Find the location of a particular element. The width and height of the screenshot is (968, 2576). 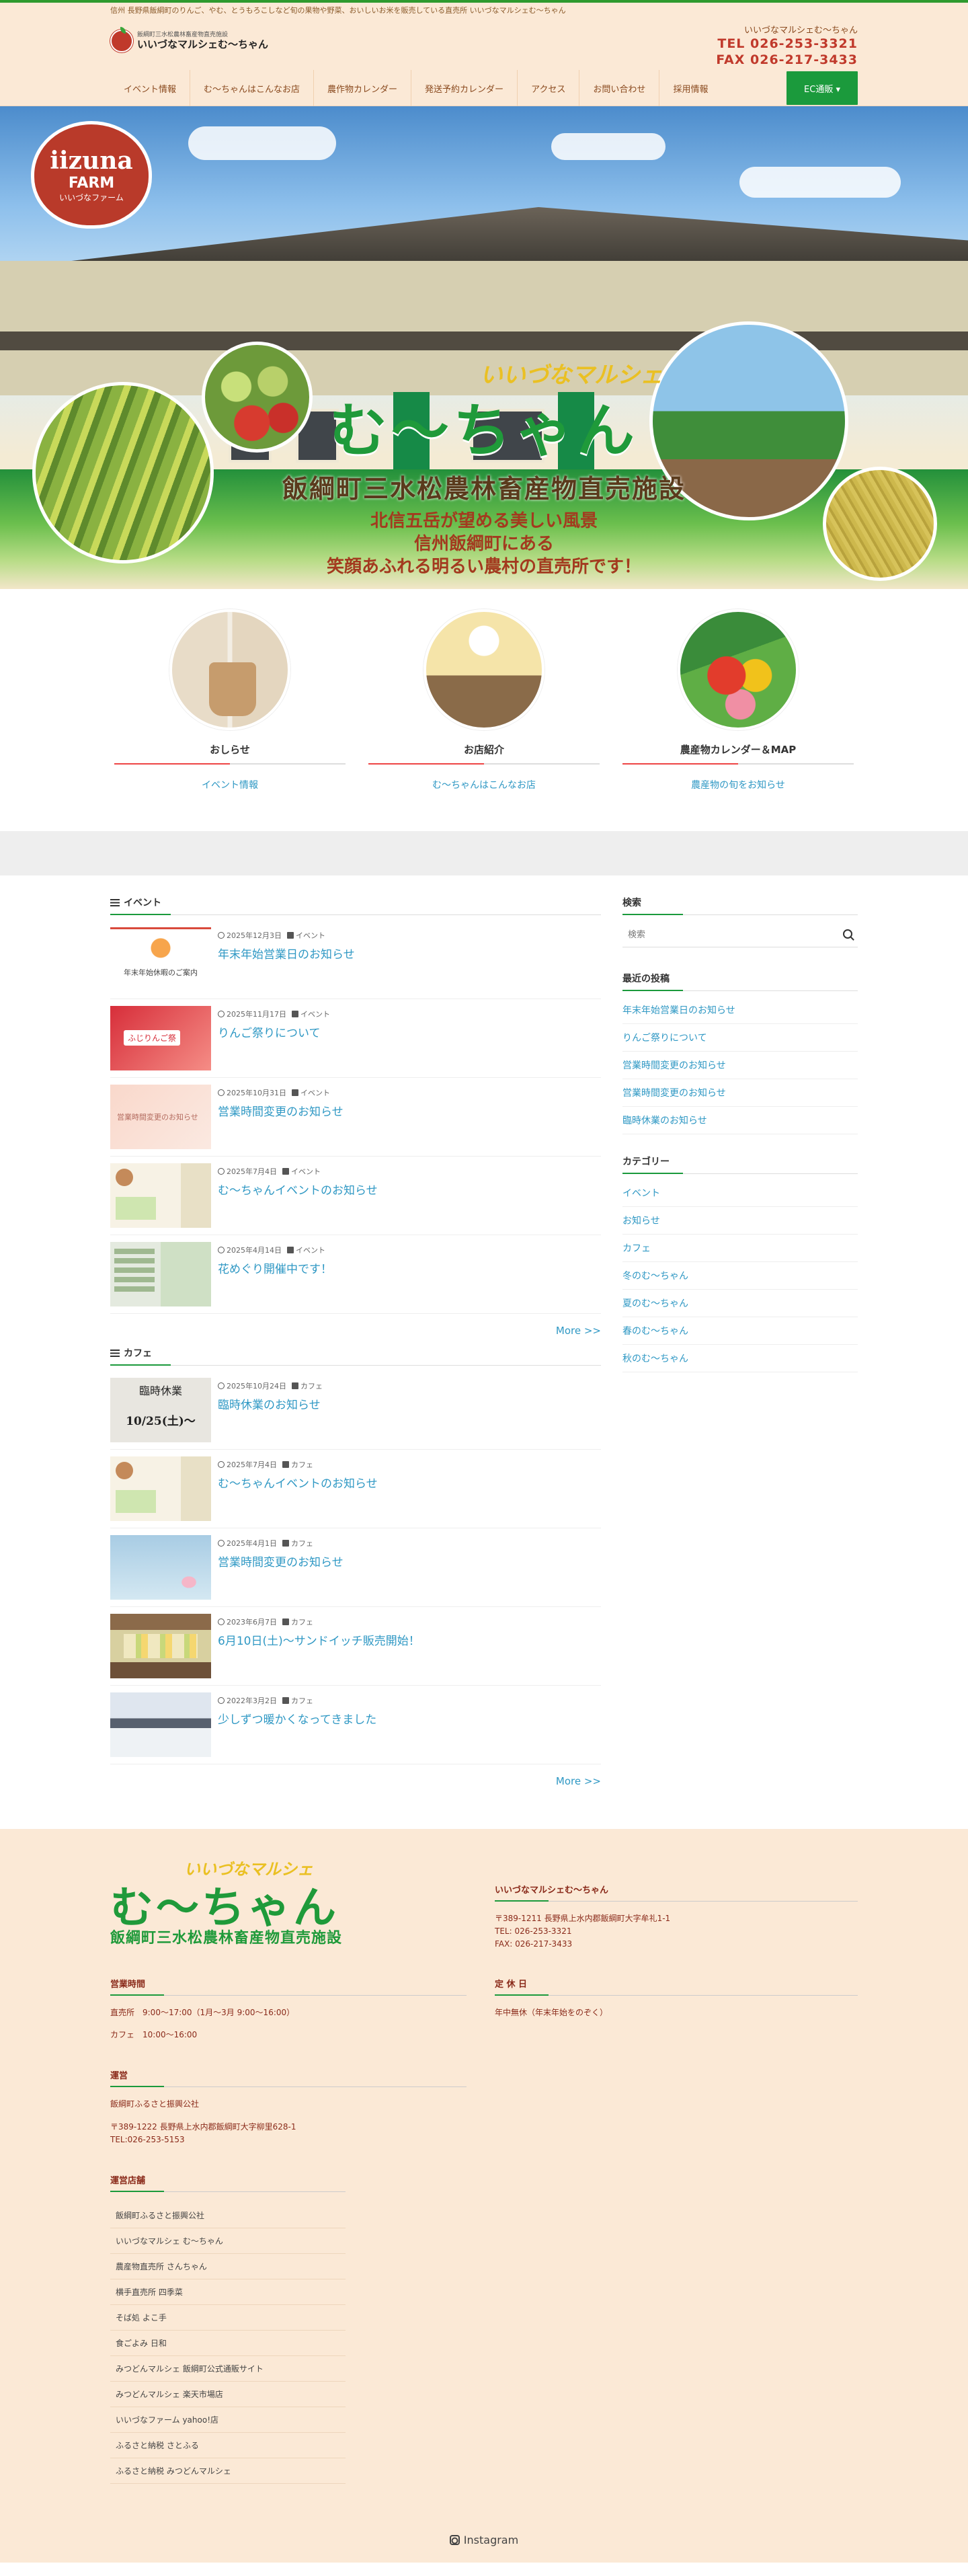

list-item: 2025年7月4日 イベント む〜ちゃんイベントのお知らせ is located at coordinates (355, 1196).